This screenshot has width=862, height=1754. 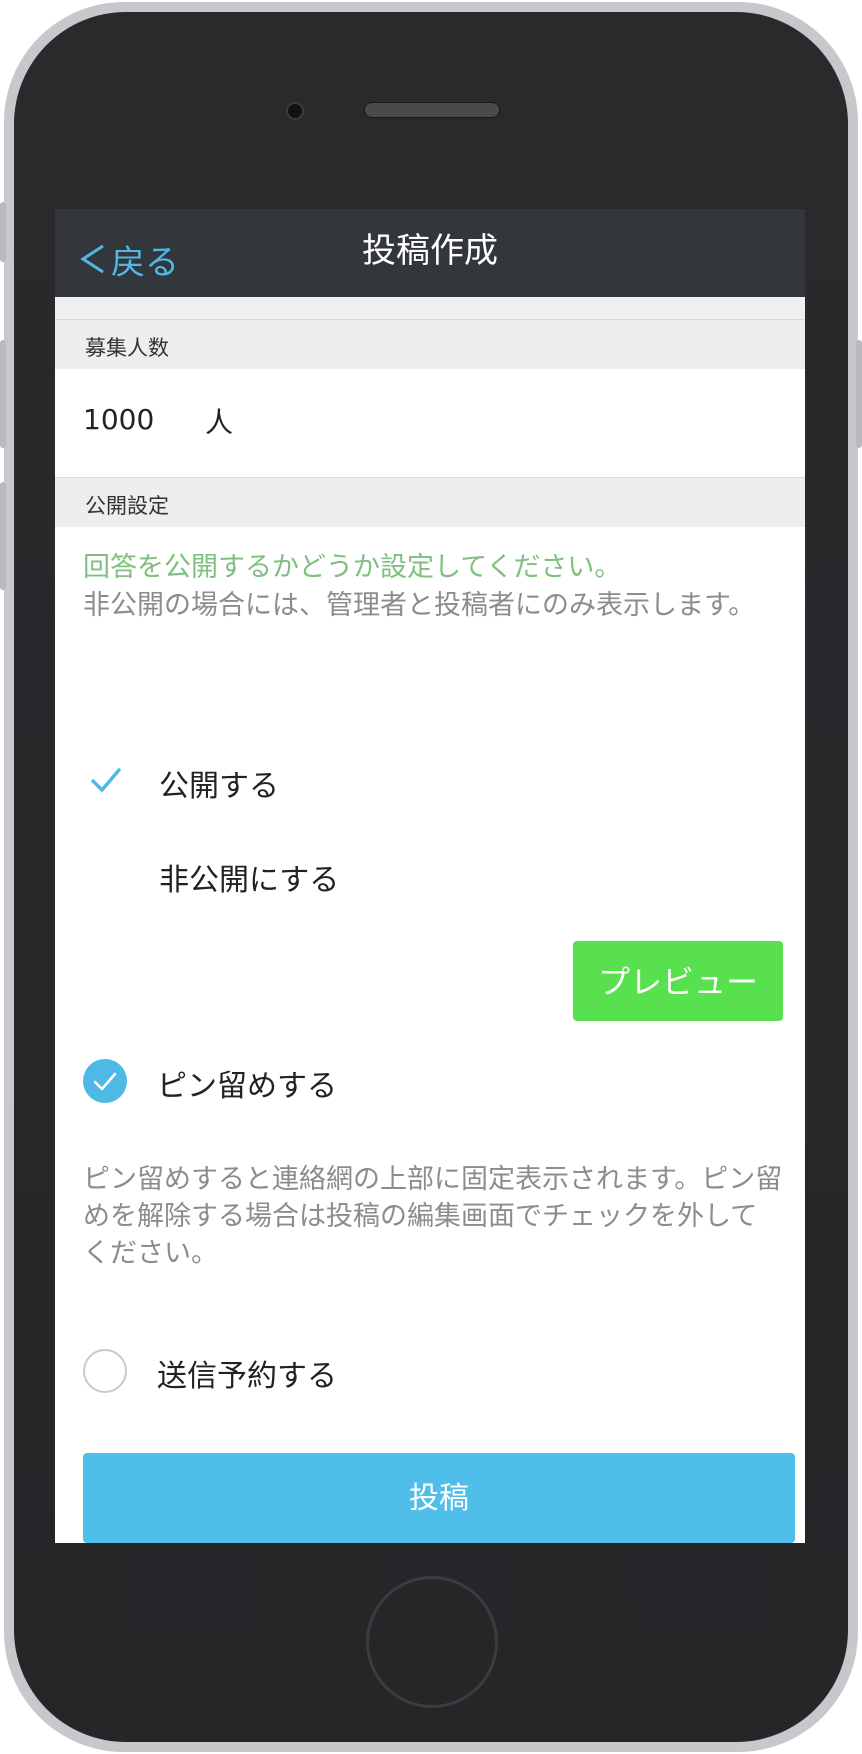 I want to click on visibility-header: 公開設定, so click(x=430, y=502).